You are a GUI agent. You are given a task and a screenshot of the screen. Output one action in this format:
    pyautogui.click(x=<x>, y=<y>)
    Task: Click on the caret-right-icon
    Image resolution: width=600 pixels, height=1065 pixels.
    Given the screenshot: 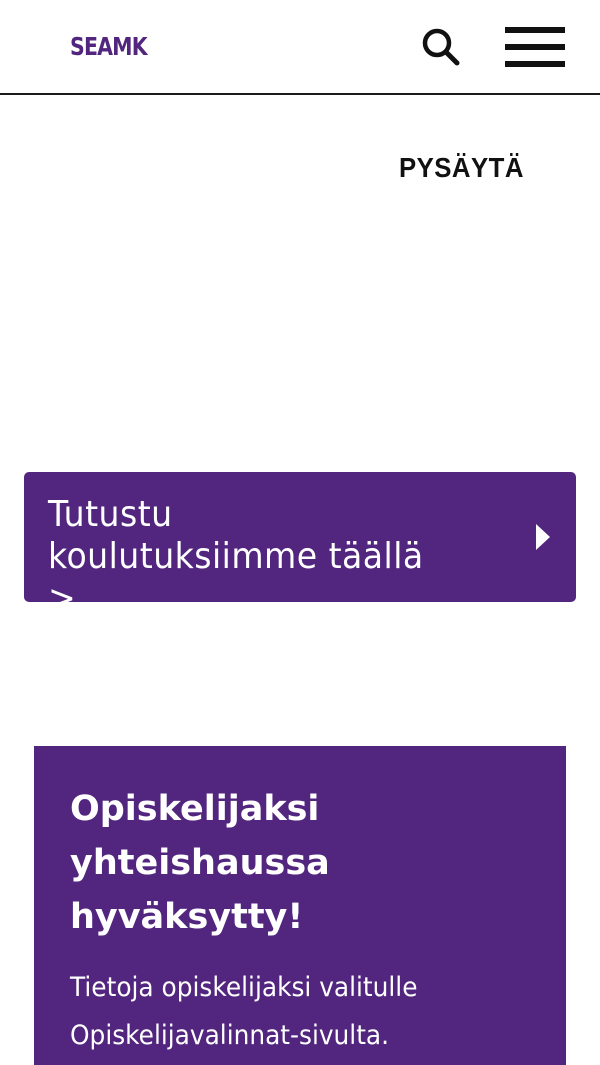 What is the action you would take?
    pyautogui.click(x=543, y=537)
    